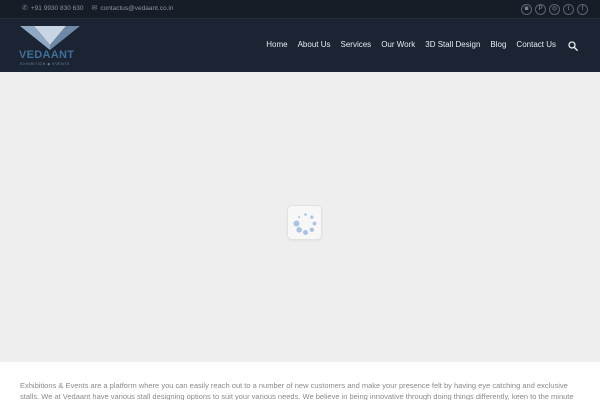  I want to click on nav-item-contact-us: Contact Us, so click(536, 44).